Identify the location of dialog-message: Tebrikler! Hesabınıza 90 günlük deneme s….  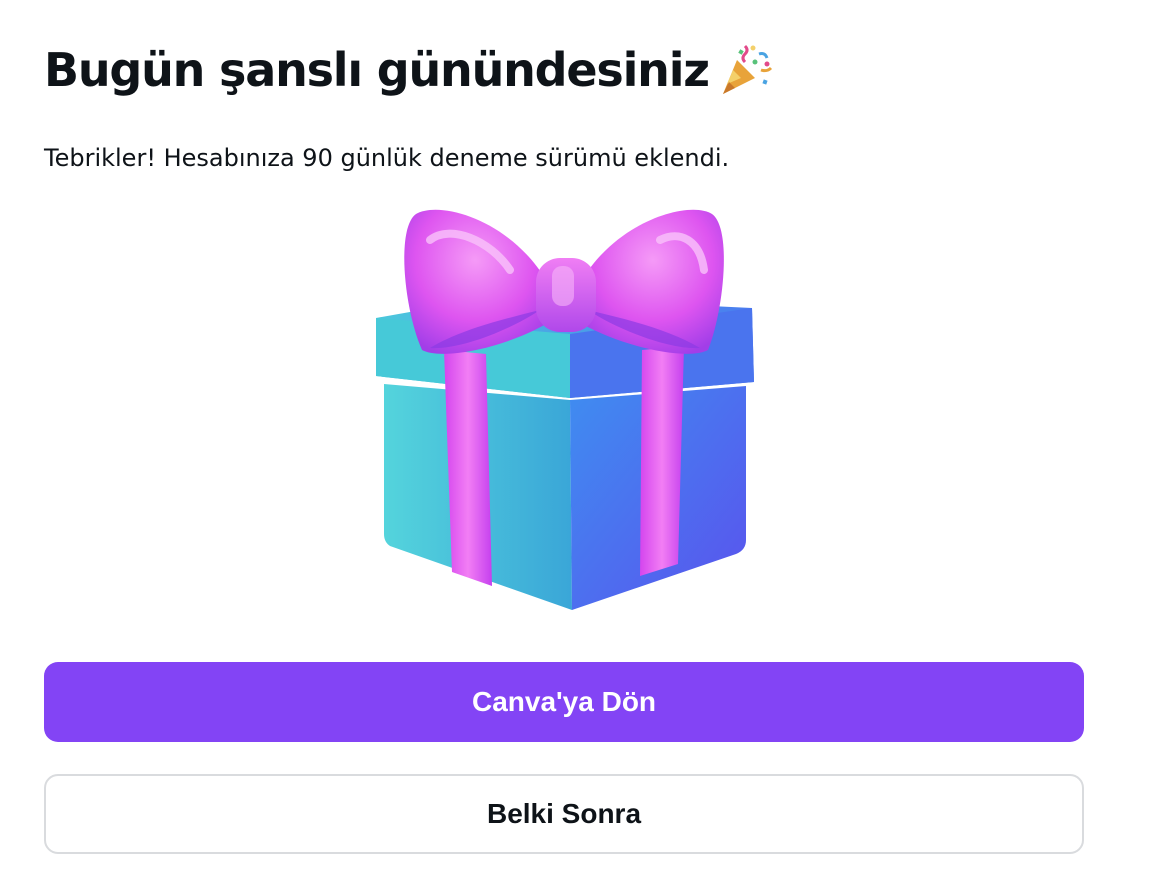
(387, 158).